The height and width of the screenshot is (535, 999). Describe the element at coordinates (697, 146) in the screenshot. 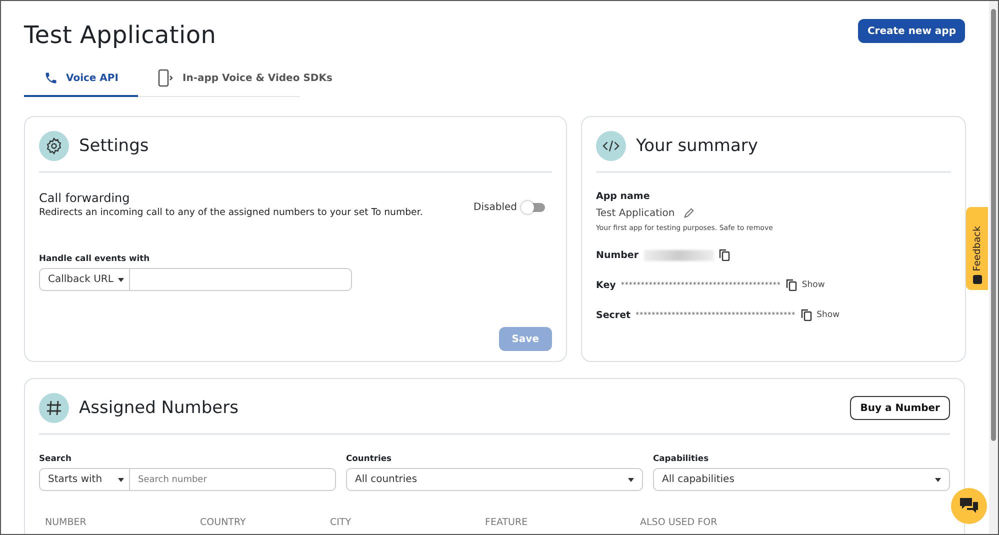

I see `card-title: Your summary` at that location.